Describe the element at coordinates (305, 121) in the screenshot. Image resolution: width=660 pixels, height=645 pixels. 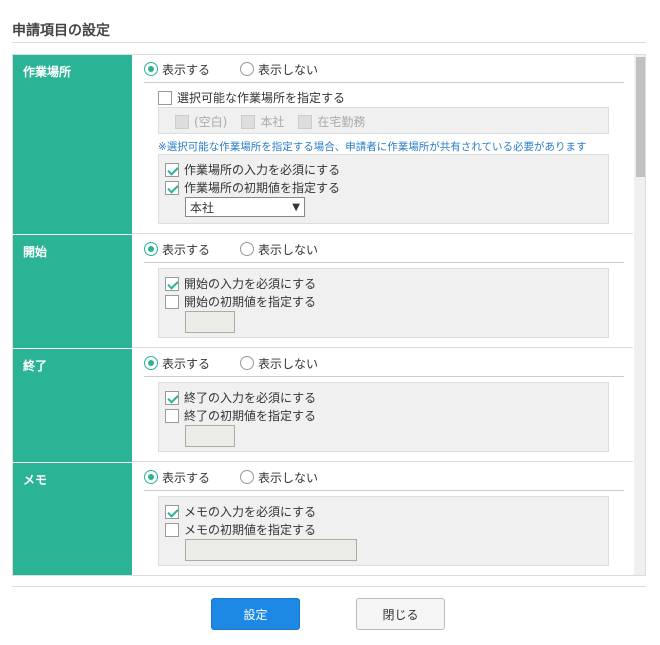
I see `option-remote-checkbox` at that location.